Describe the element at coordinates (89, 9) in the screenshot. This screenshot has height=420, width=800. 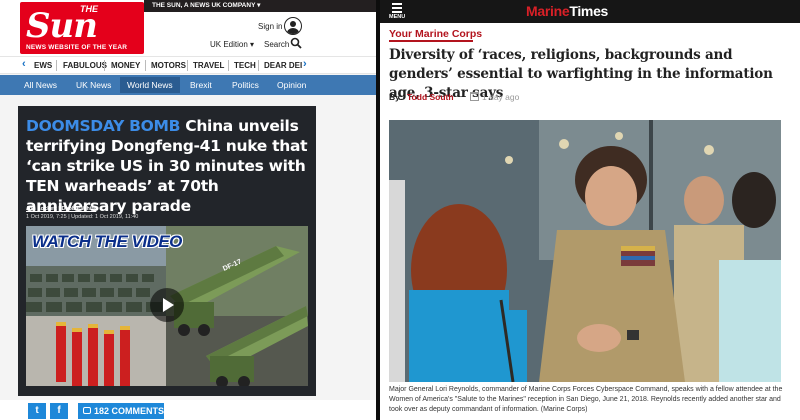
I see `sun-logo-the: THE` at that location.